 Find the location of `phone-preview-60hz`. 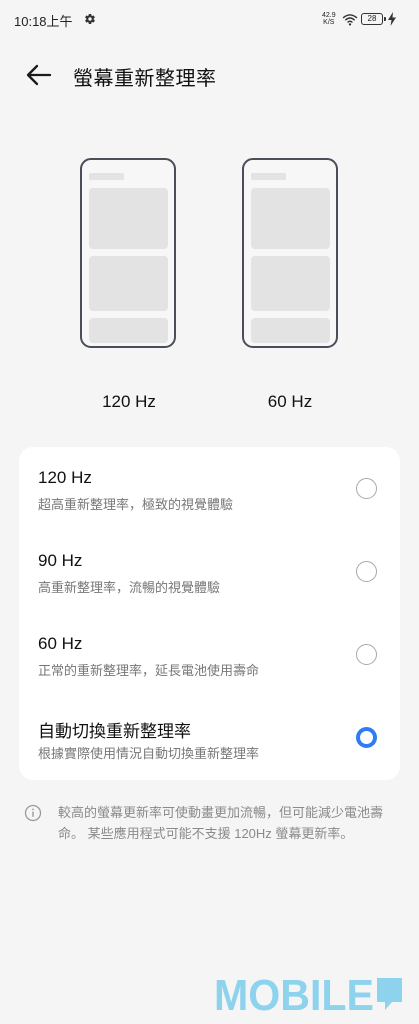

phone-preview-60hz is located at coordinates (290, 253).